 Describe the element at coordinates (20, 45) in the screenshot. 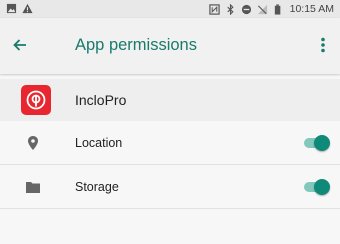

I see `arrow-back-icon` at that location.